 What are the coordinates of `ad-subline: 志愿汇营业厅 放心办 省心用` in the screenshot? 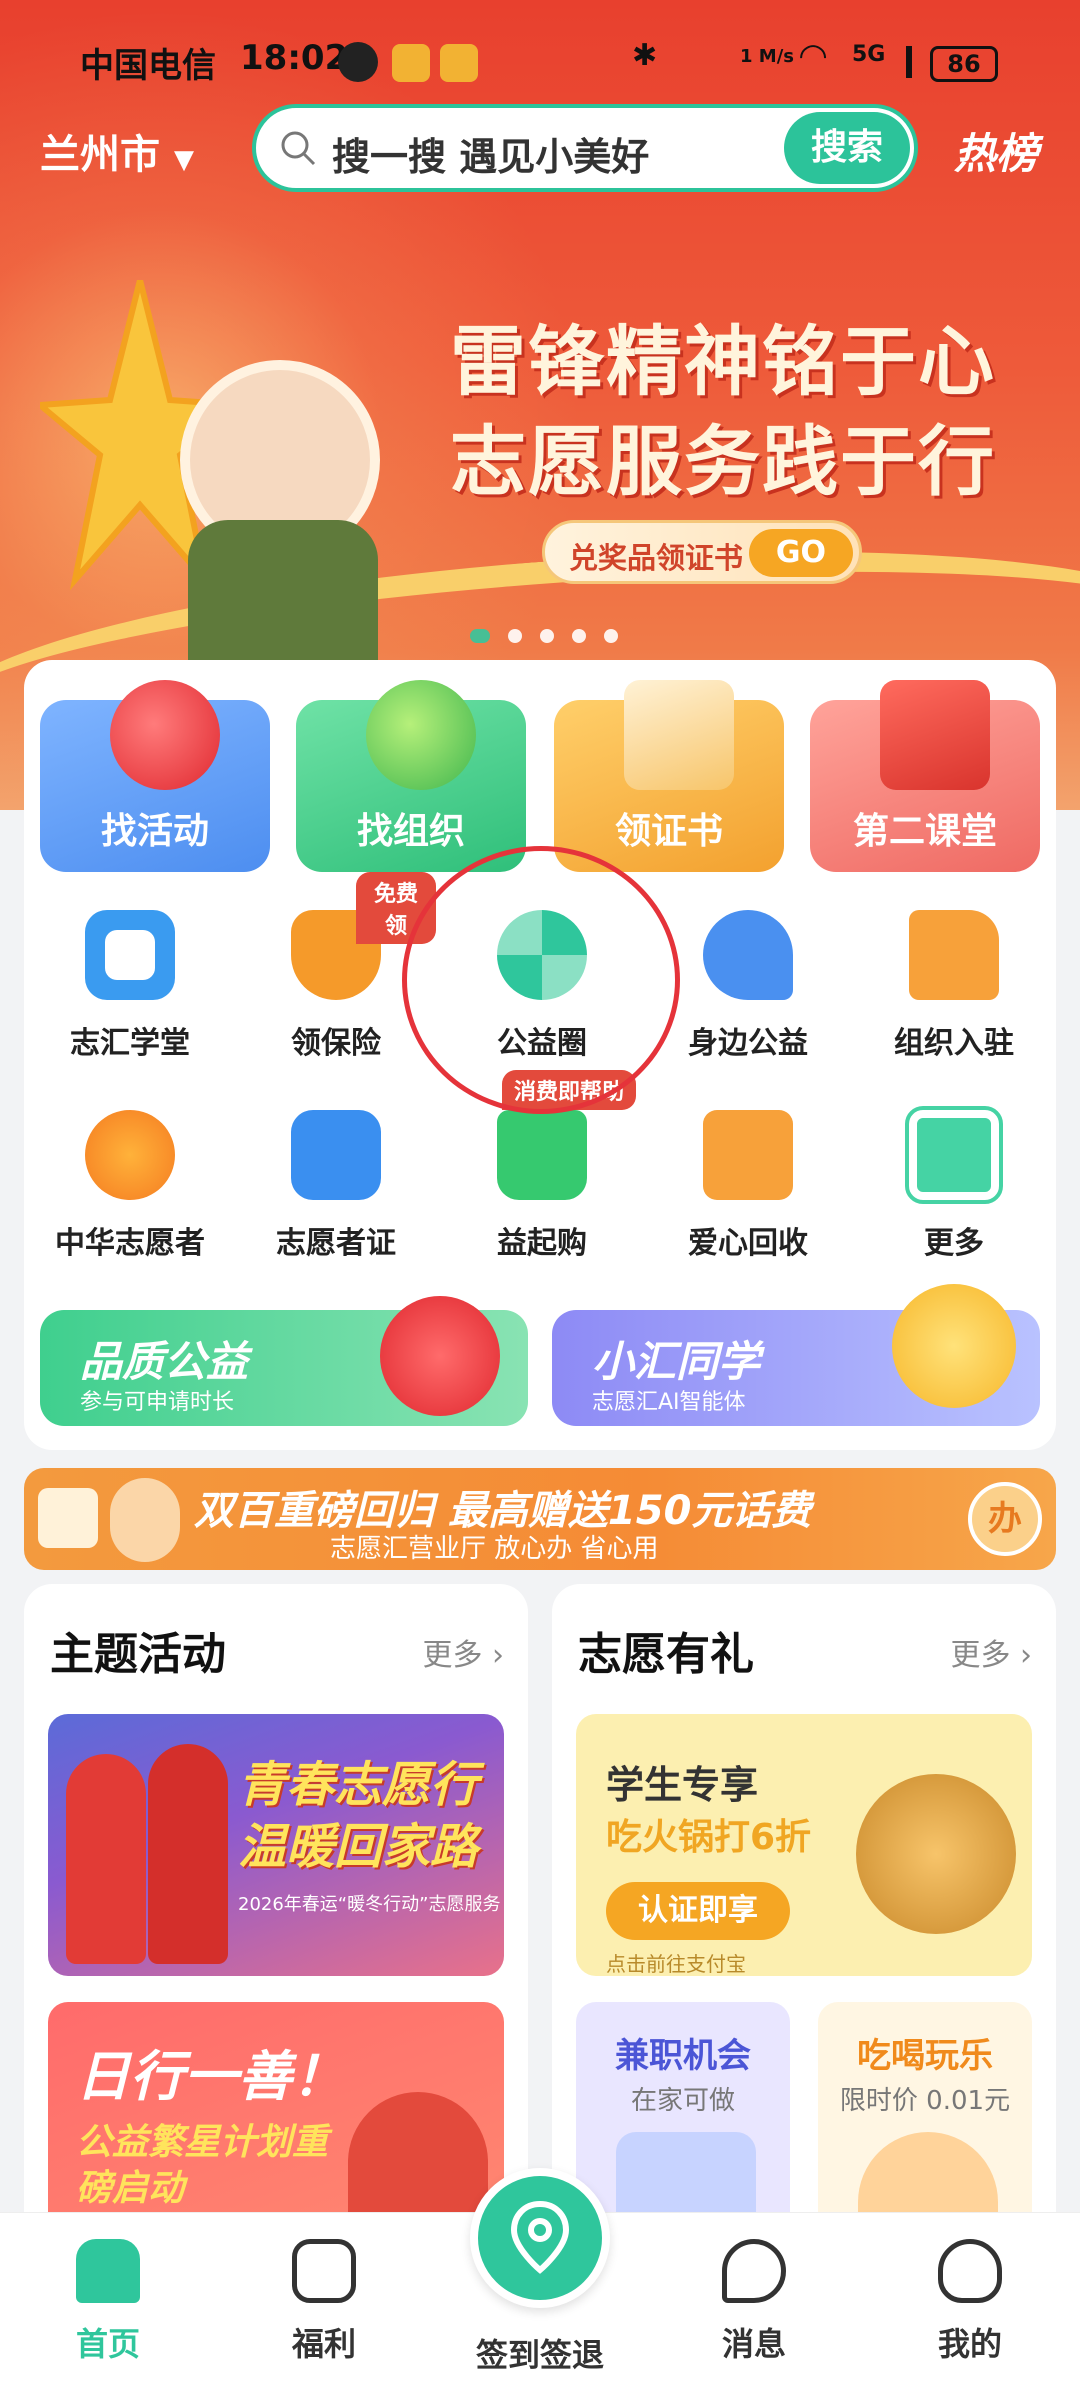 It's located at (494, 1549).